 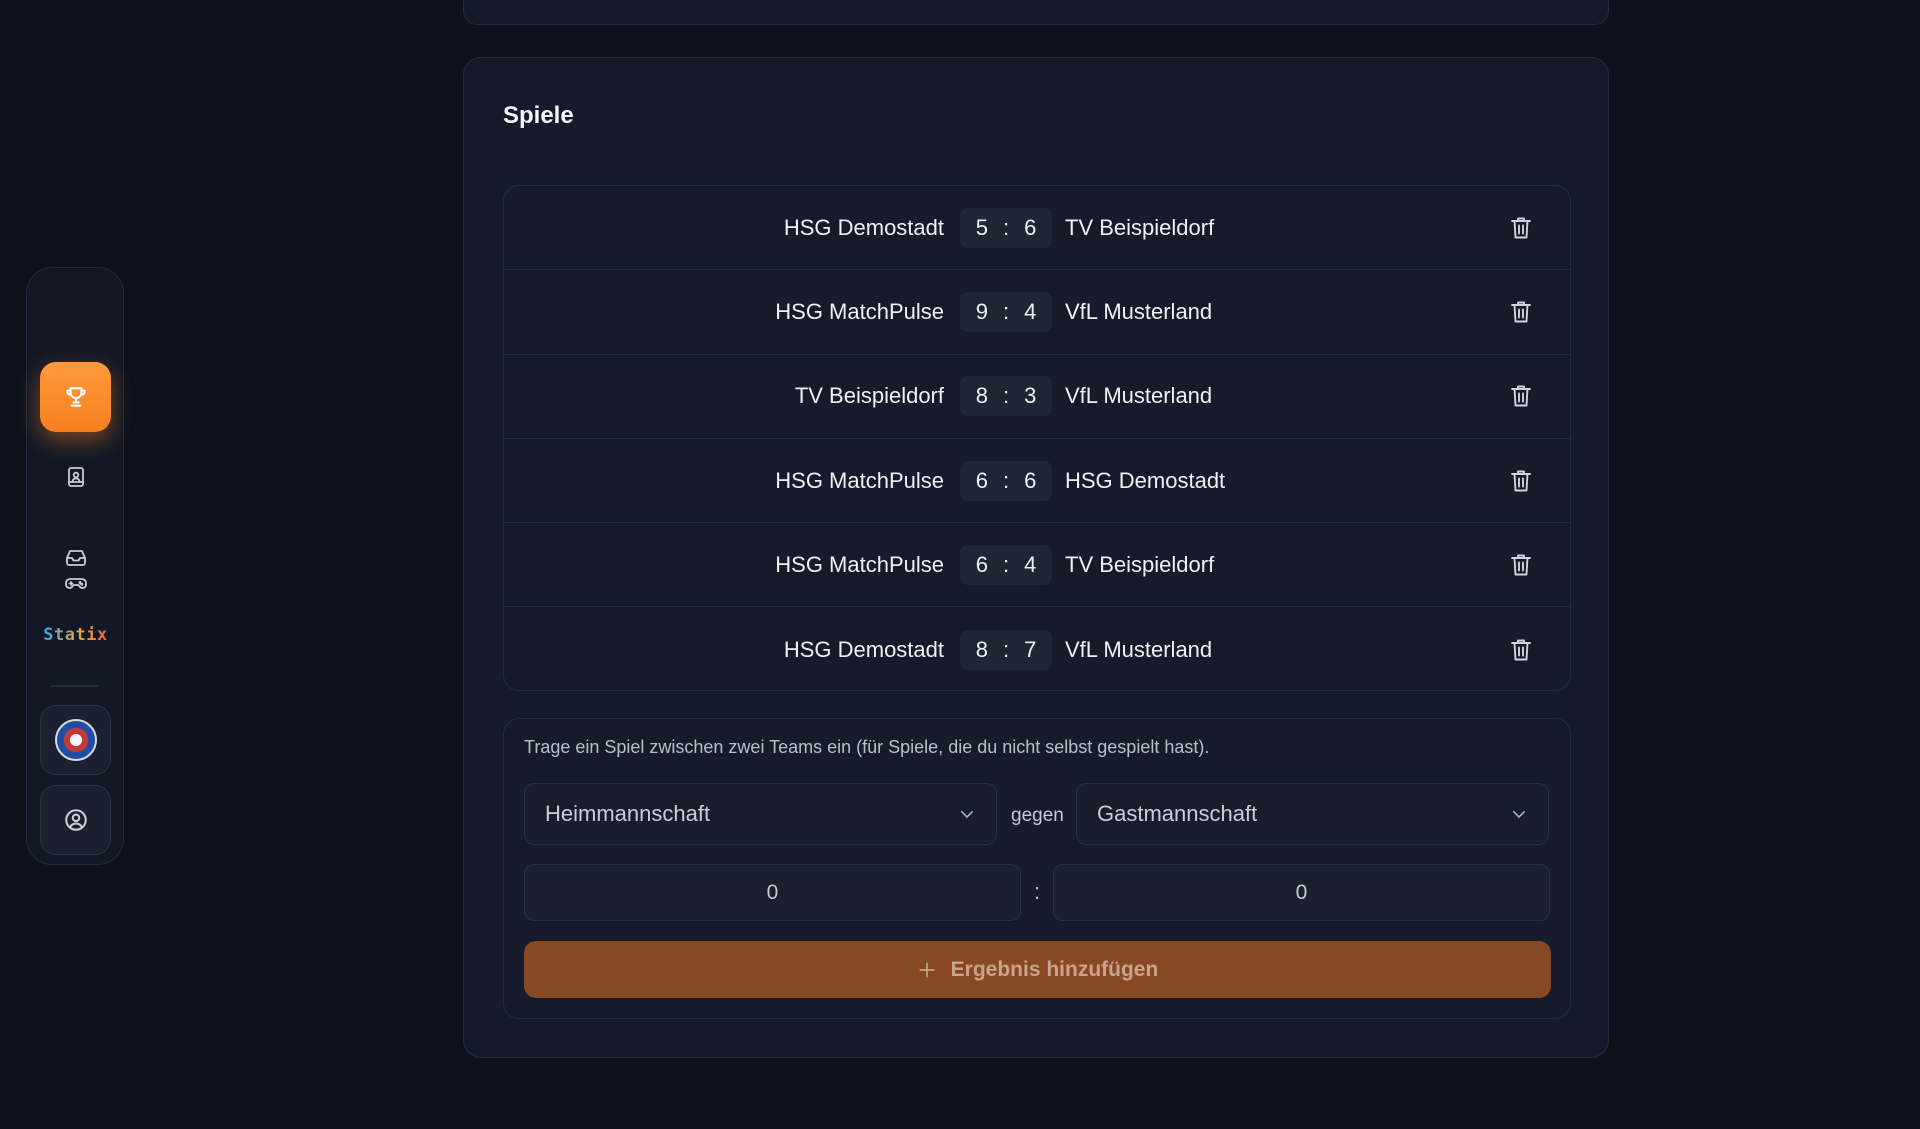 I want to click on inbox-icon, so click(x=75, y=558).